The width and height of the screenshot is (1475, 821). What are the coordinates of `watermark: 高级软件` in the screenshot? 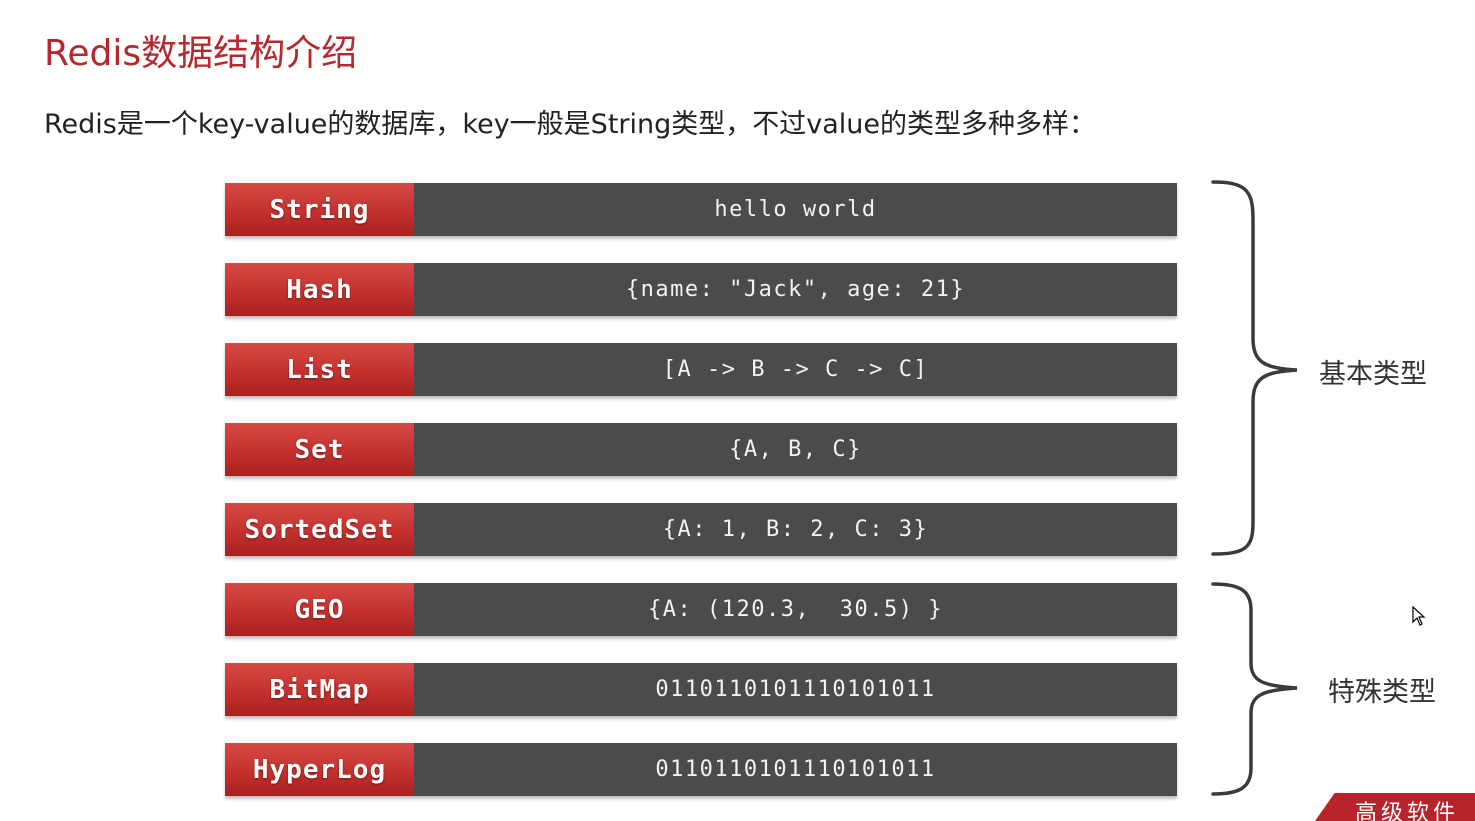 It's located at (1385, 807).